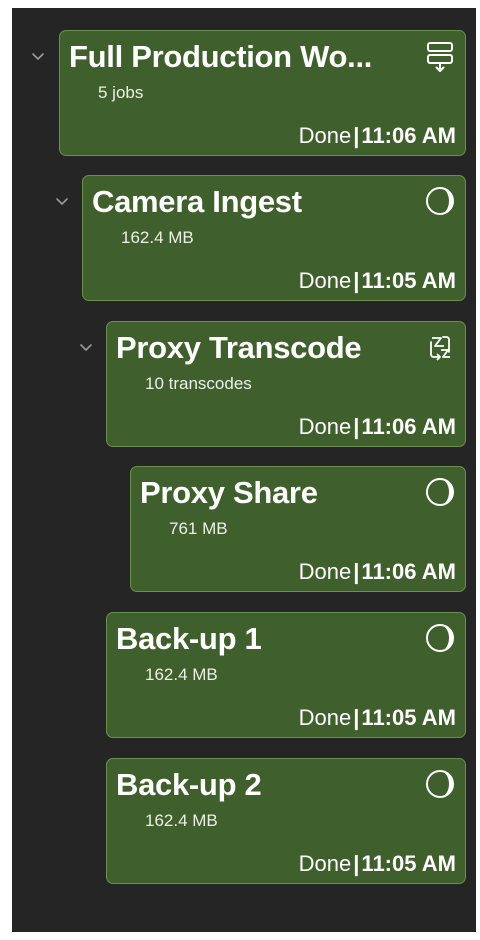 This screenshot has height=940, width=480. I want to click on job-subtitle: 10 transcodes, so click(198, 383).